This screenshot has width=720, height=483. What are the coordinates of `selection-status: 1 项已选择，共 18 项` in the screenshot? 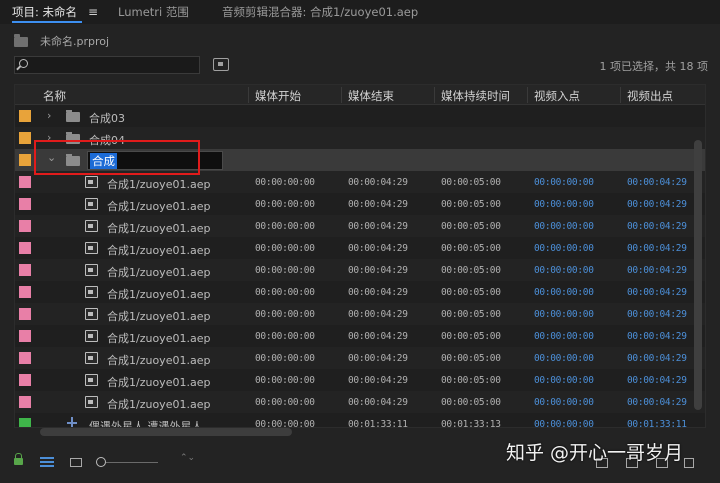 It's located at (654, 66).